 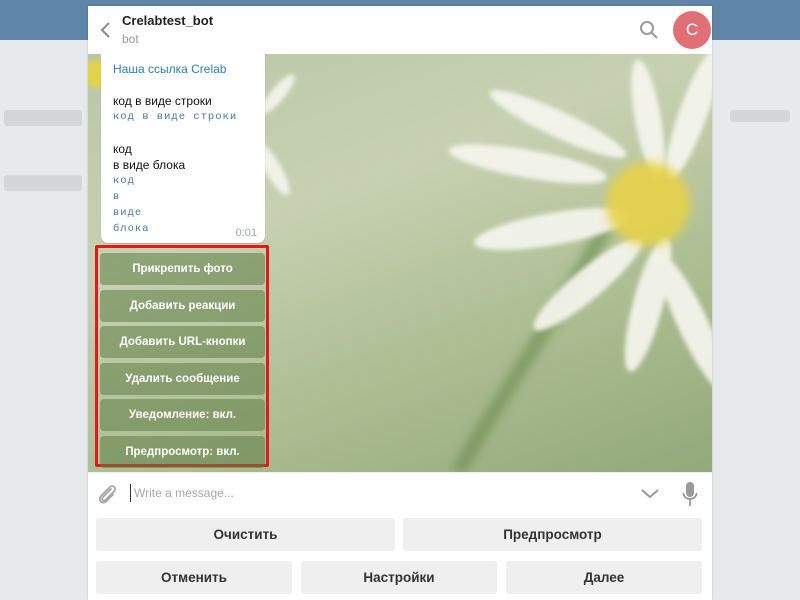 What do you see at coordinates (399, 577) in the screenshot?
I see `reply-button-settings: Настройки` at bounding box center [399, 577].